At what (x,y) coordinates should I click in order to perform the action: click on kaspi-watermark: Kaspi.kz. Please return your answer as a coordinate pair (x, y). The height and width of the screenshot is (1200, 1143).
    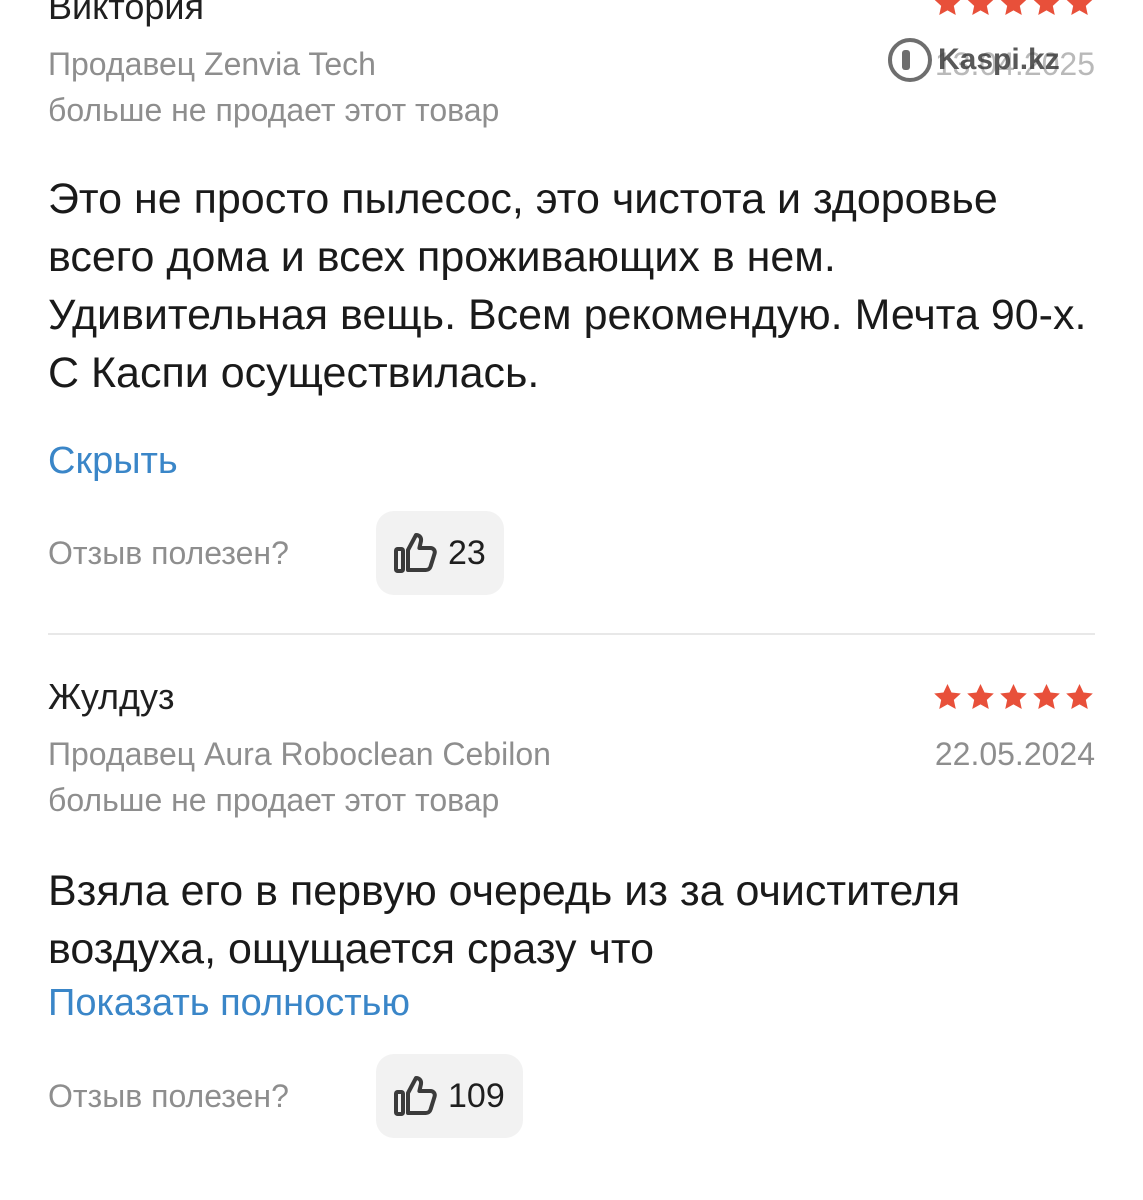
    Looking at the image, I should click on (974, 60).